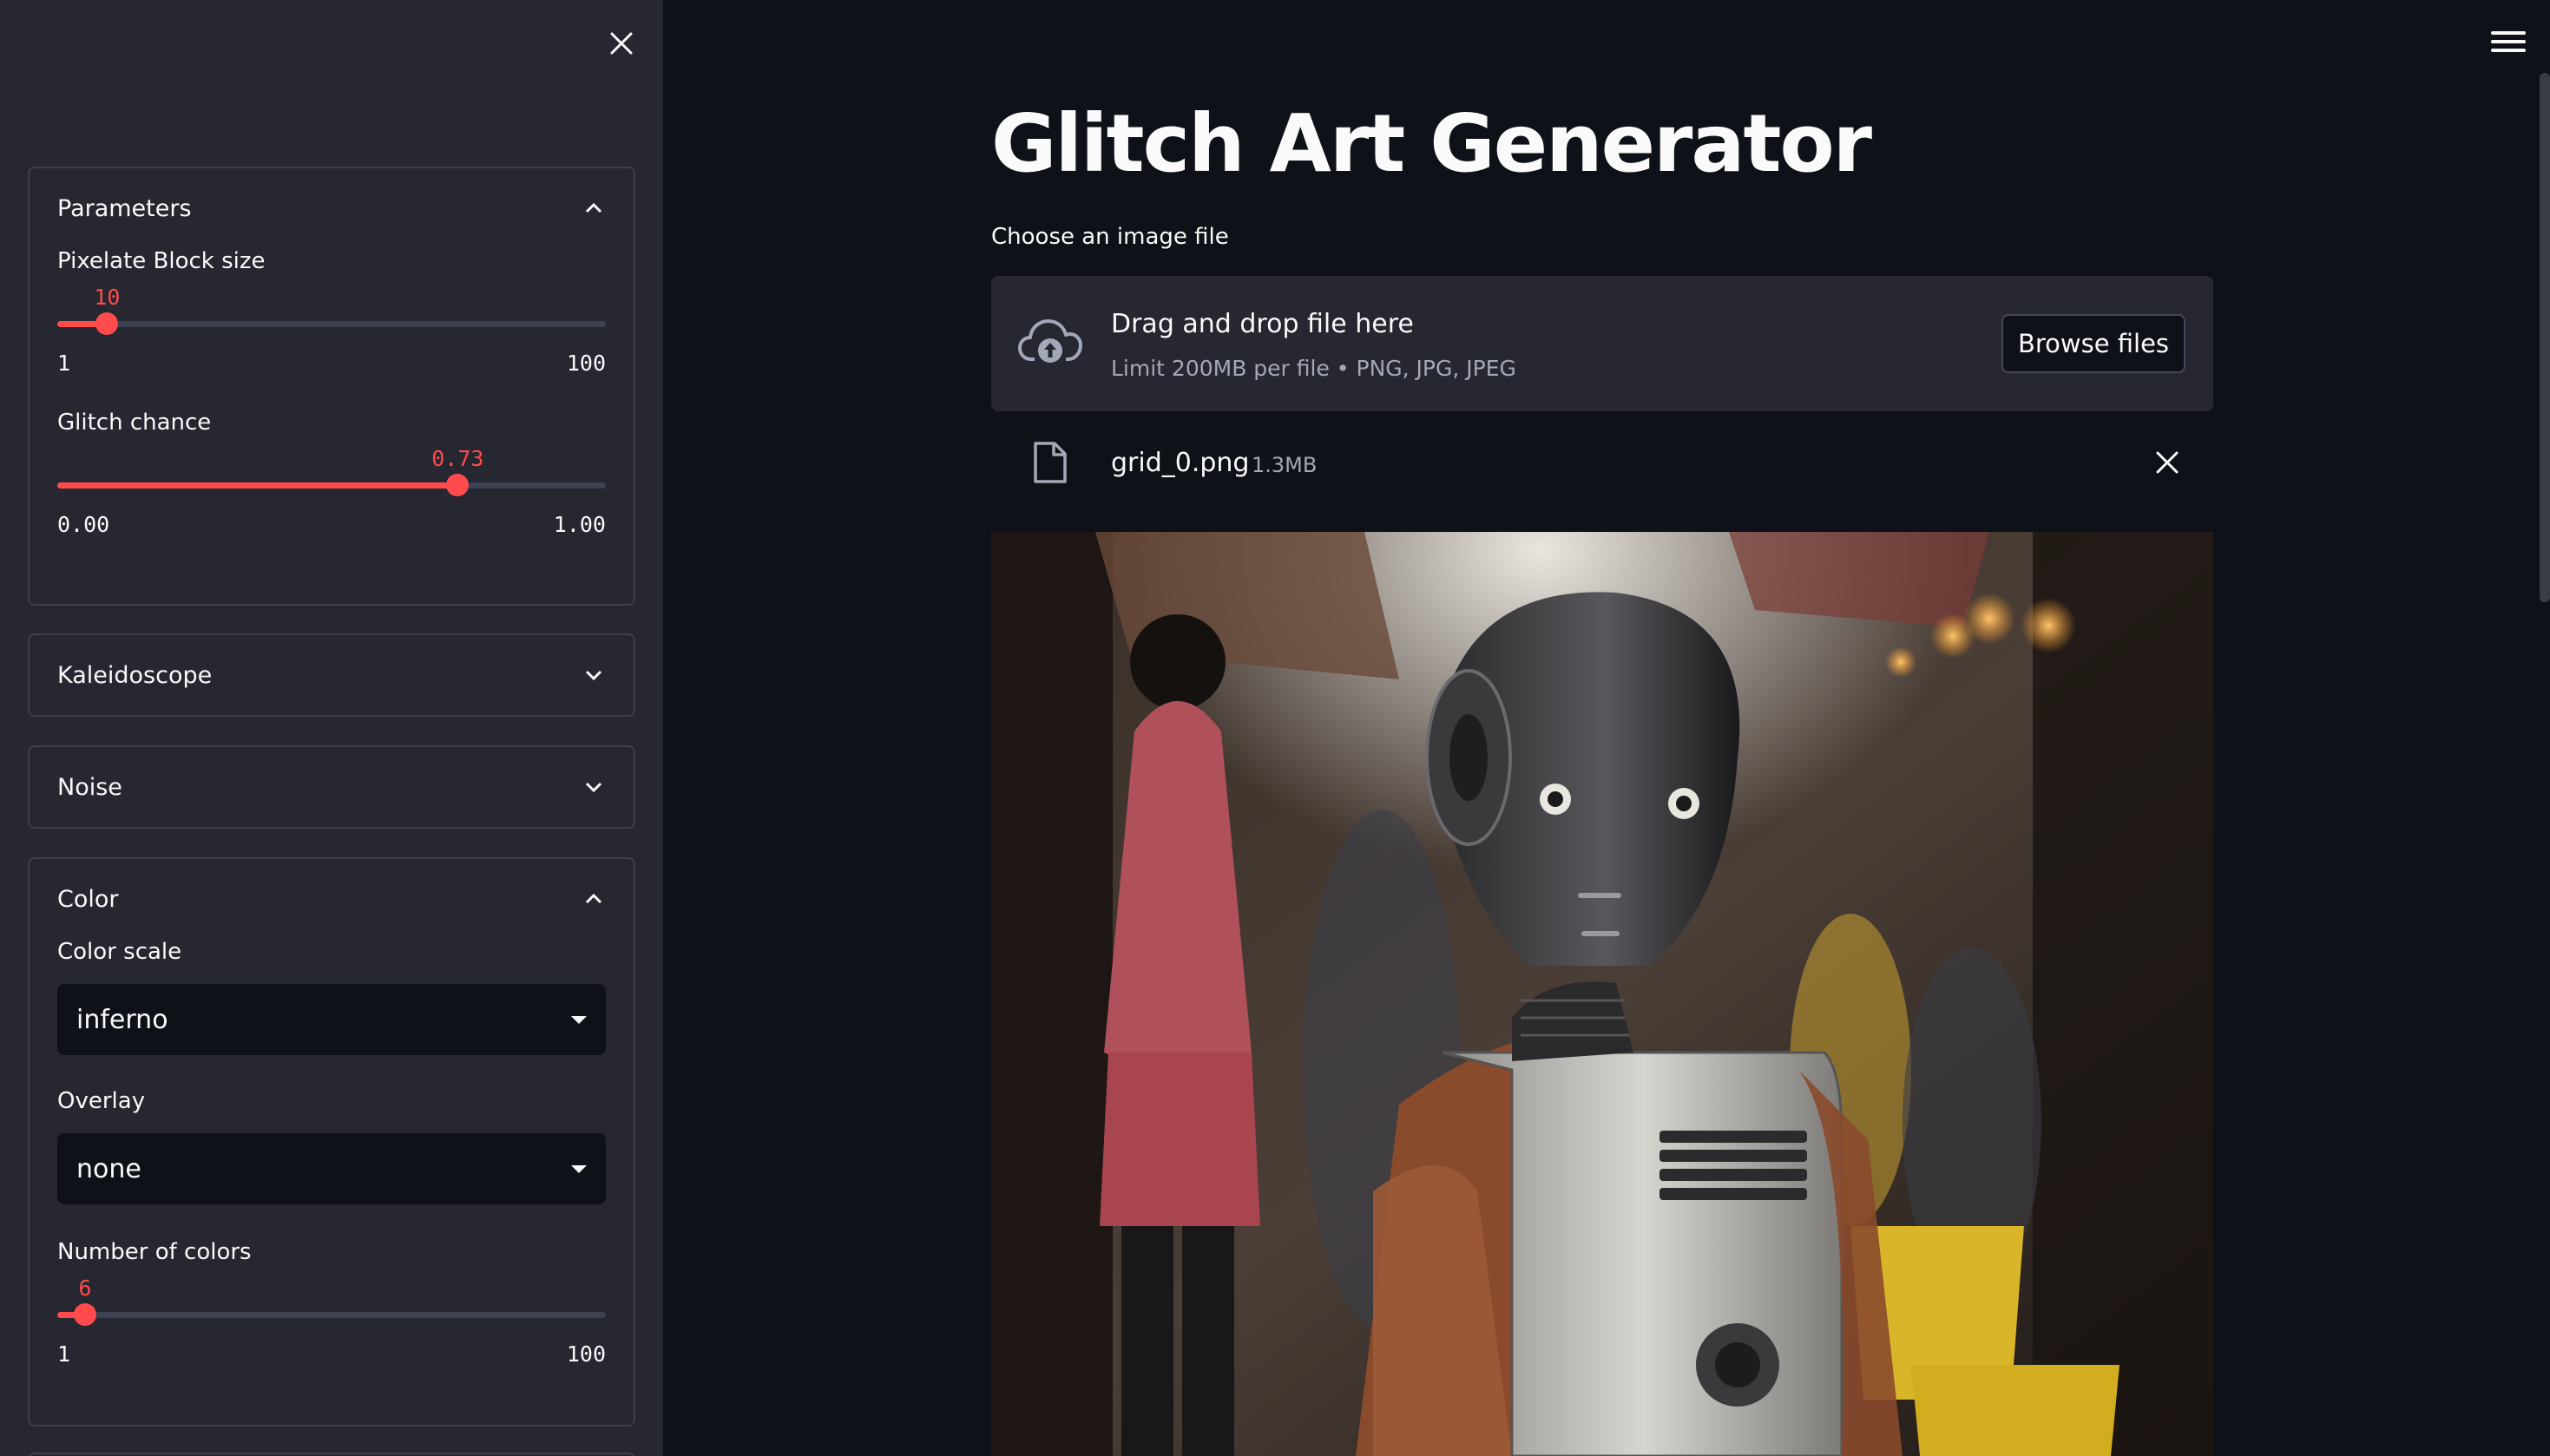 This screenshot has width=2550, height=1456. Describe the element at coordinates (331, 1168) in the screenshot. I see `overlay-select: none` at that location.